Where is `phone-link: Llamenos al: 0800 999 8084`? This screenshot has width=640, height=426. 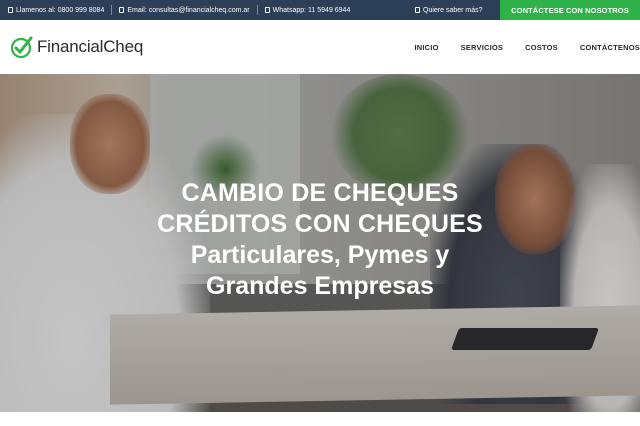
phone-link: Llamenos al: 0800 999 8084 is located at coordinates (56, 10).